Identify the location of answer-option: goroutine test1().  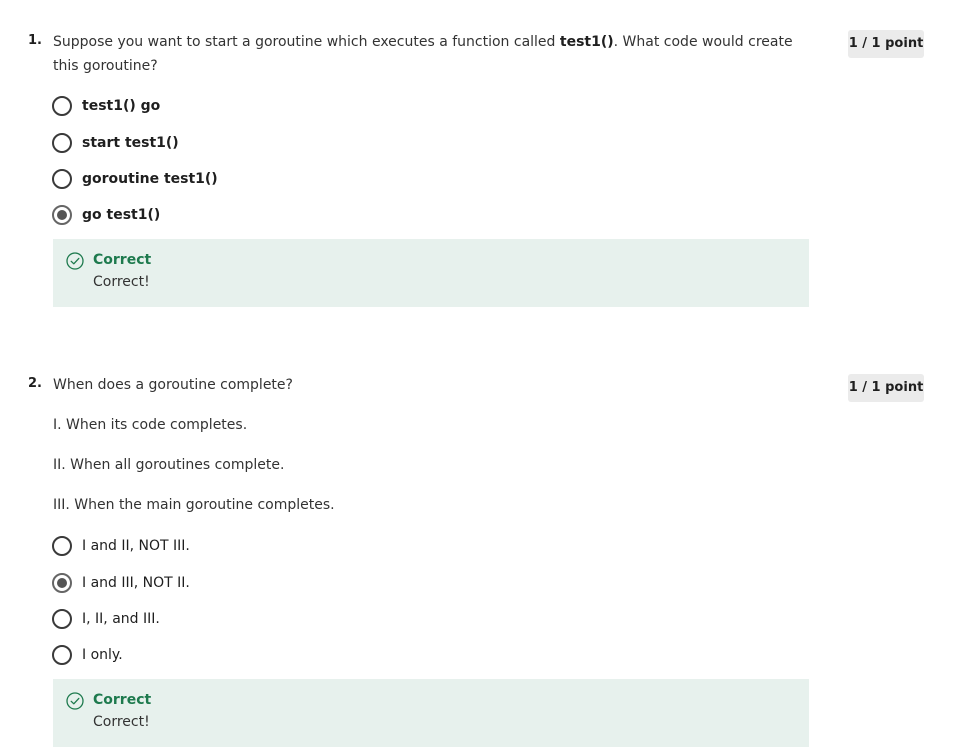
(135, 179).